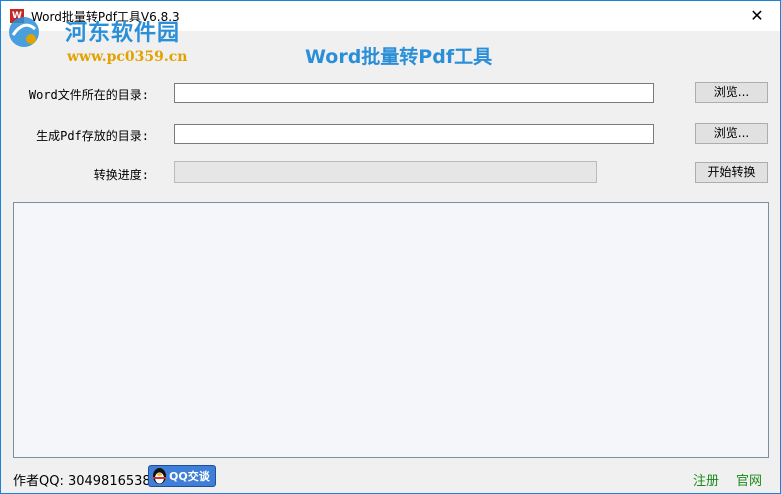 This screenshot has width=781, height=494. Describe the element at coordinates (121, 175) in the screenshot. I see `progress-label: 转换进度:` at that location.